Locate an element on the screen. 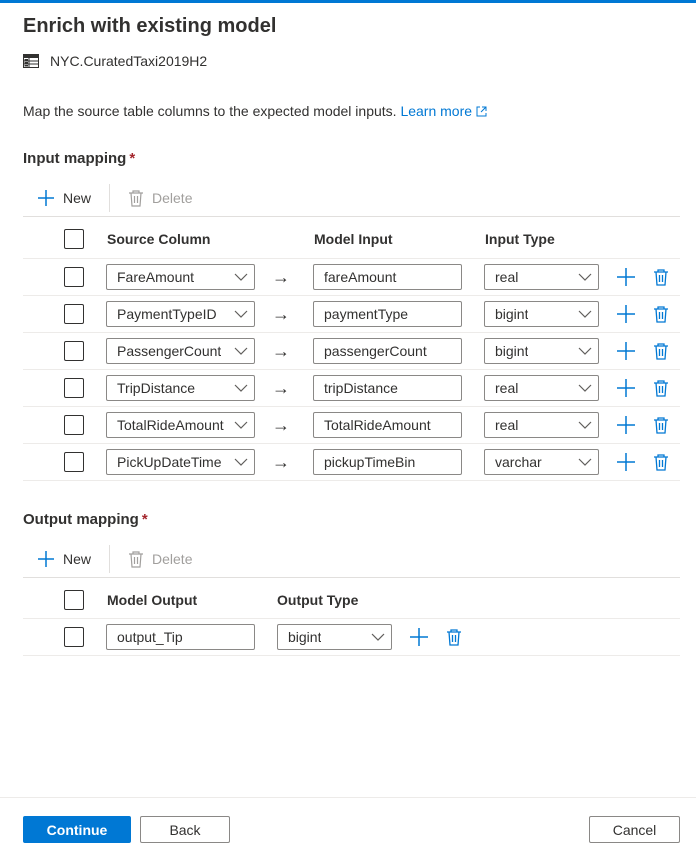  plus-icon is located at coordinates (46, 558).